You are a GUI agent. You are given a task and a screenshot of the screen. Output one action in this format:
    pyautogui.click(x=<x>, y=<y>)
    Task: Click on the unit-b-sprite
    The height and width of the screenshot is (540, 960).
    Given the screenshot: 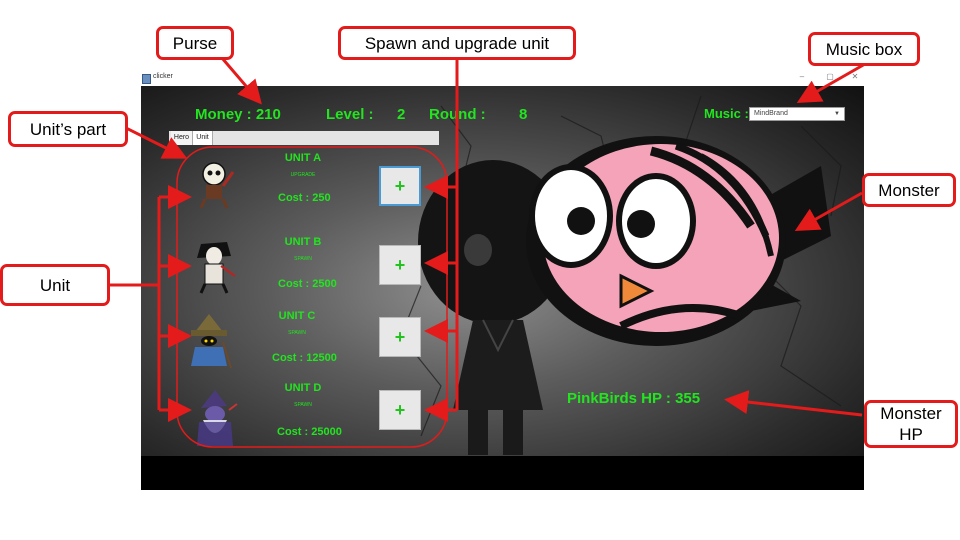 What is the action you would take?
    pyautogui.click(x=216, y=268)
    